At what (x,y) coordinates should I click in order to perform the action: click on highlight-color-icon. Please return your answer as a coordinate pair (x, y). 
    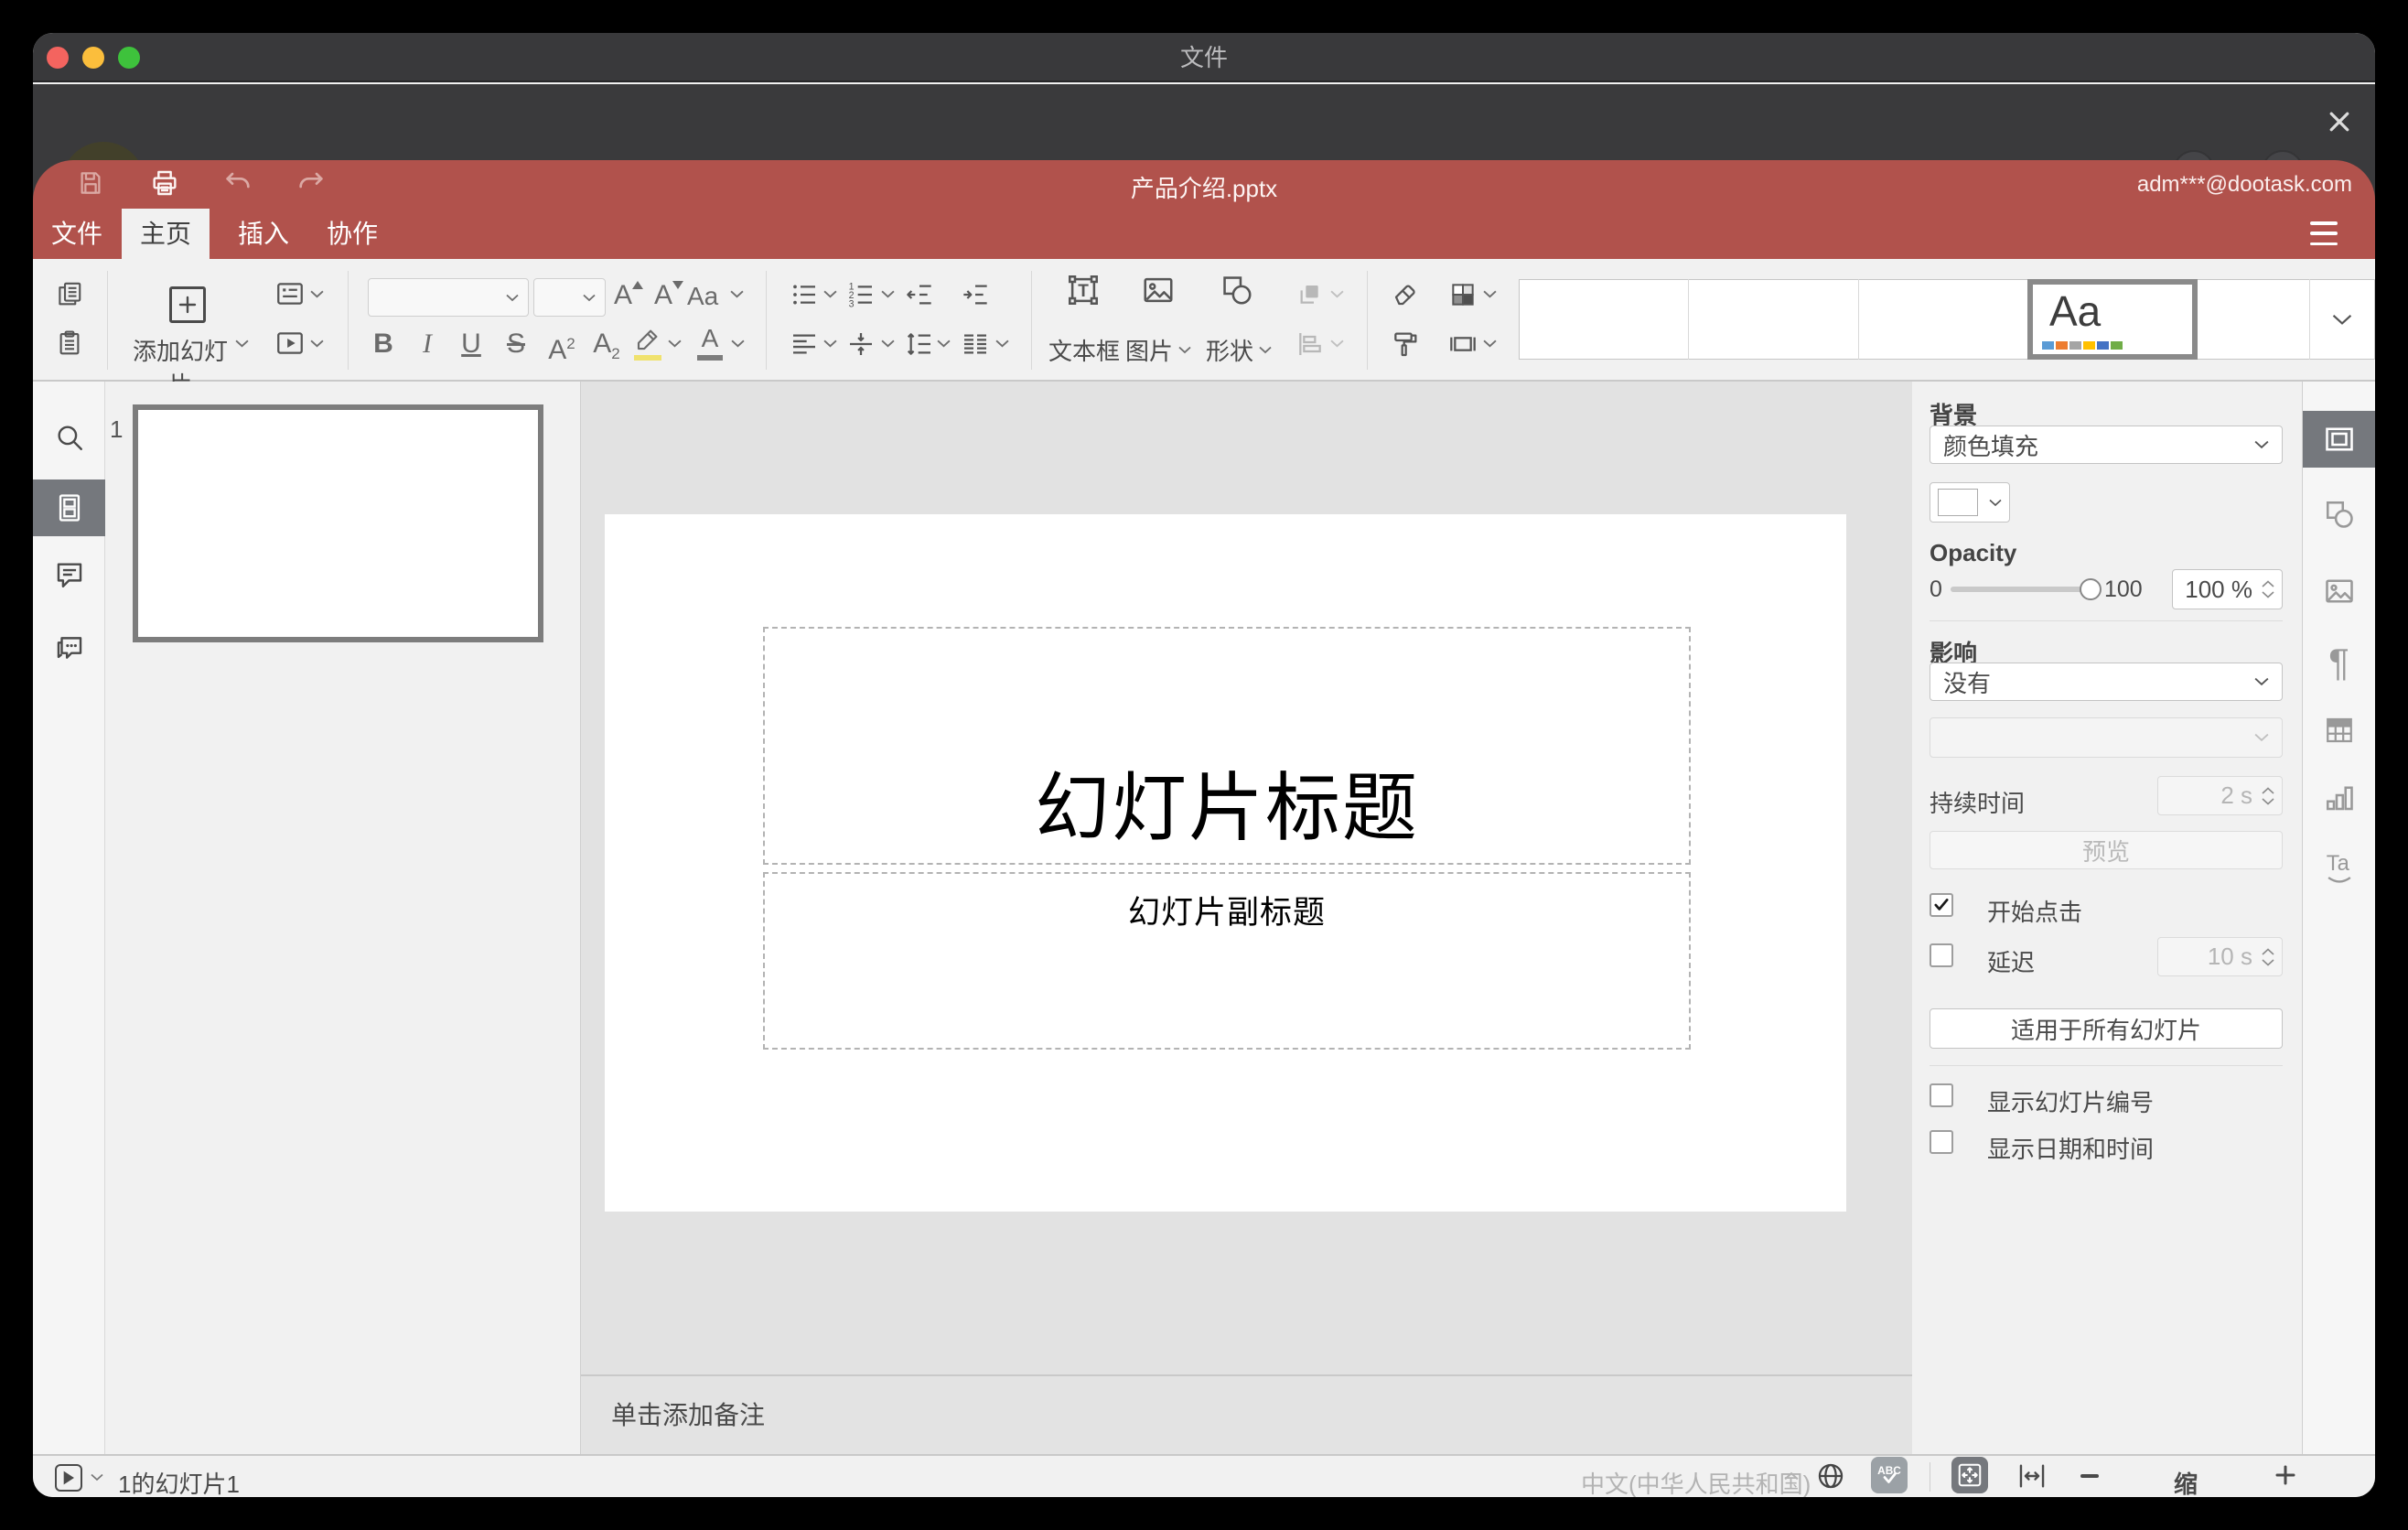
    Looking at the image, I should click on (647, 343).